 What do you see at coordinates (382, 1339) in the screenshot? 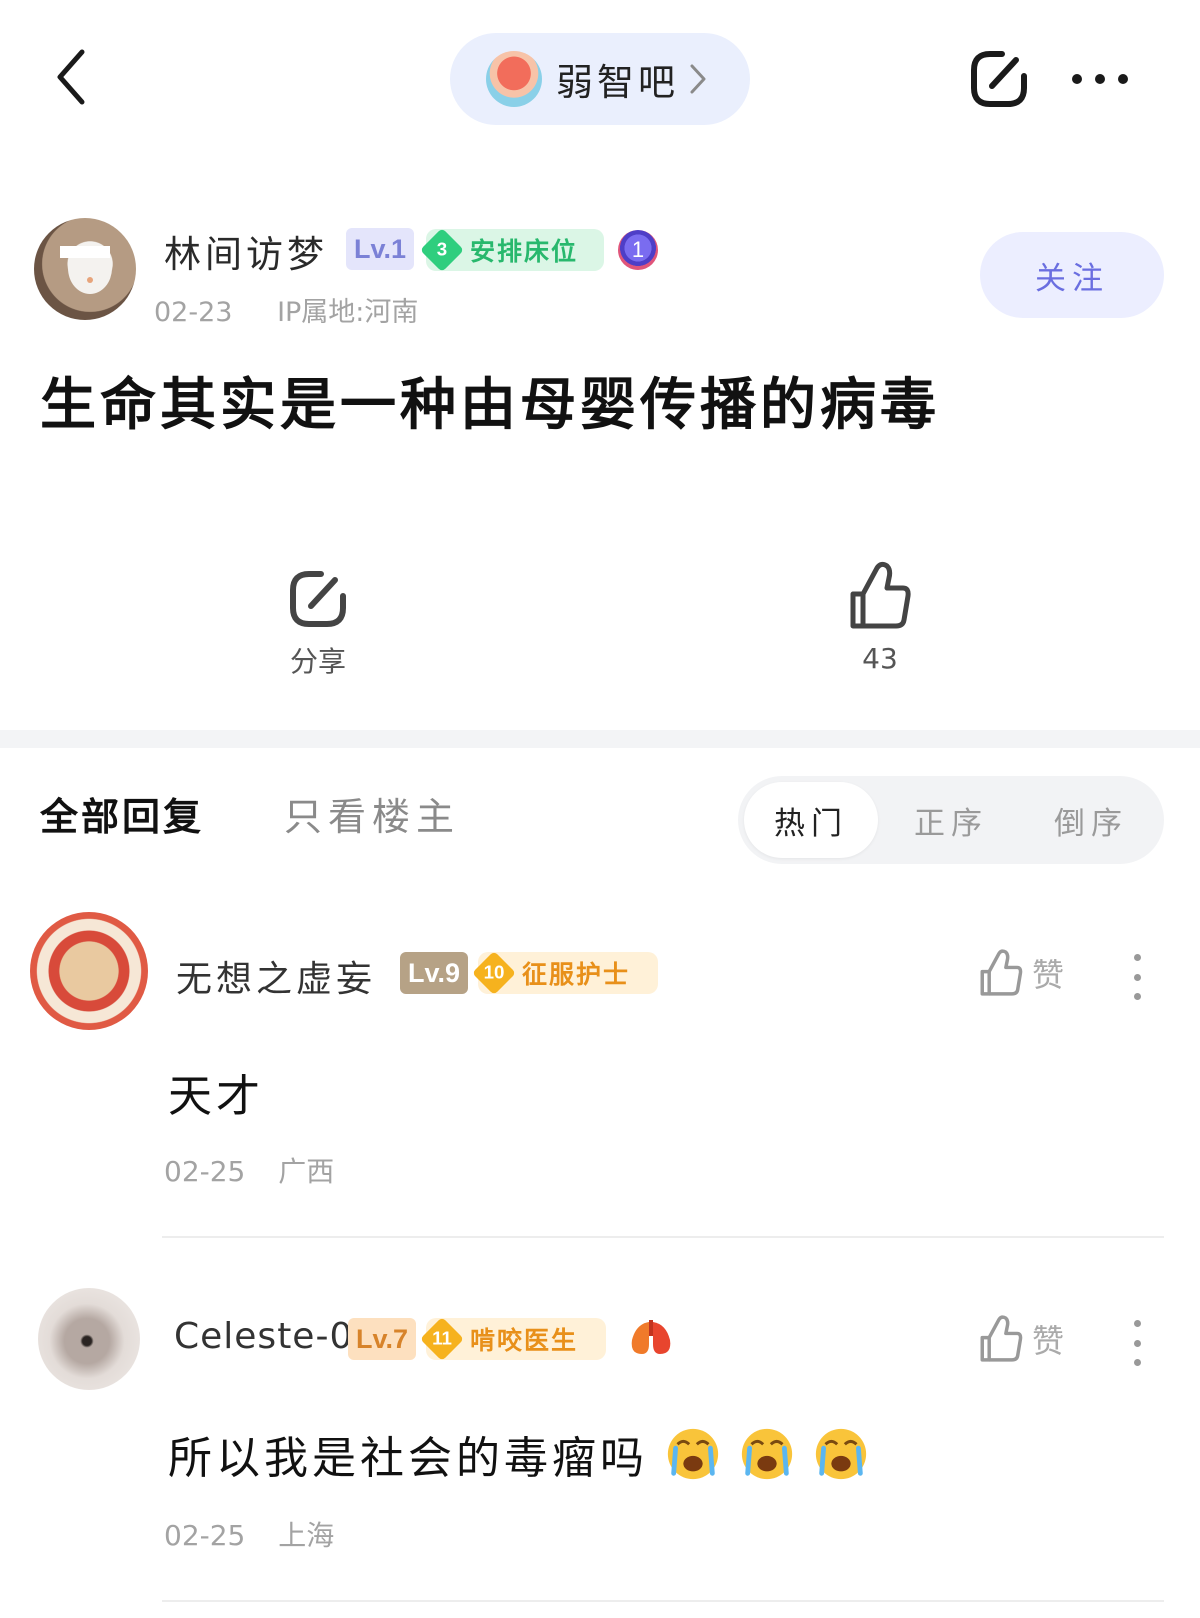
I see `level-badge: Lv.7` at bounding box center [382, 1339].